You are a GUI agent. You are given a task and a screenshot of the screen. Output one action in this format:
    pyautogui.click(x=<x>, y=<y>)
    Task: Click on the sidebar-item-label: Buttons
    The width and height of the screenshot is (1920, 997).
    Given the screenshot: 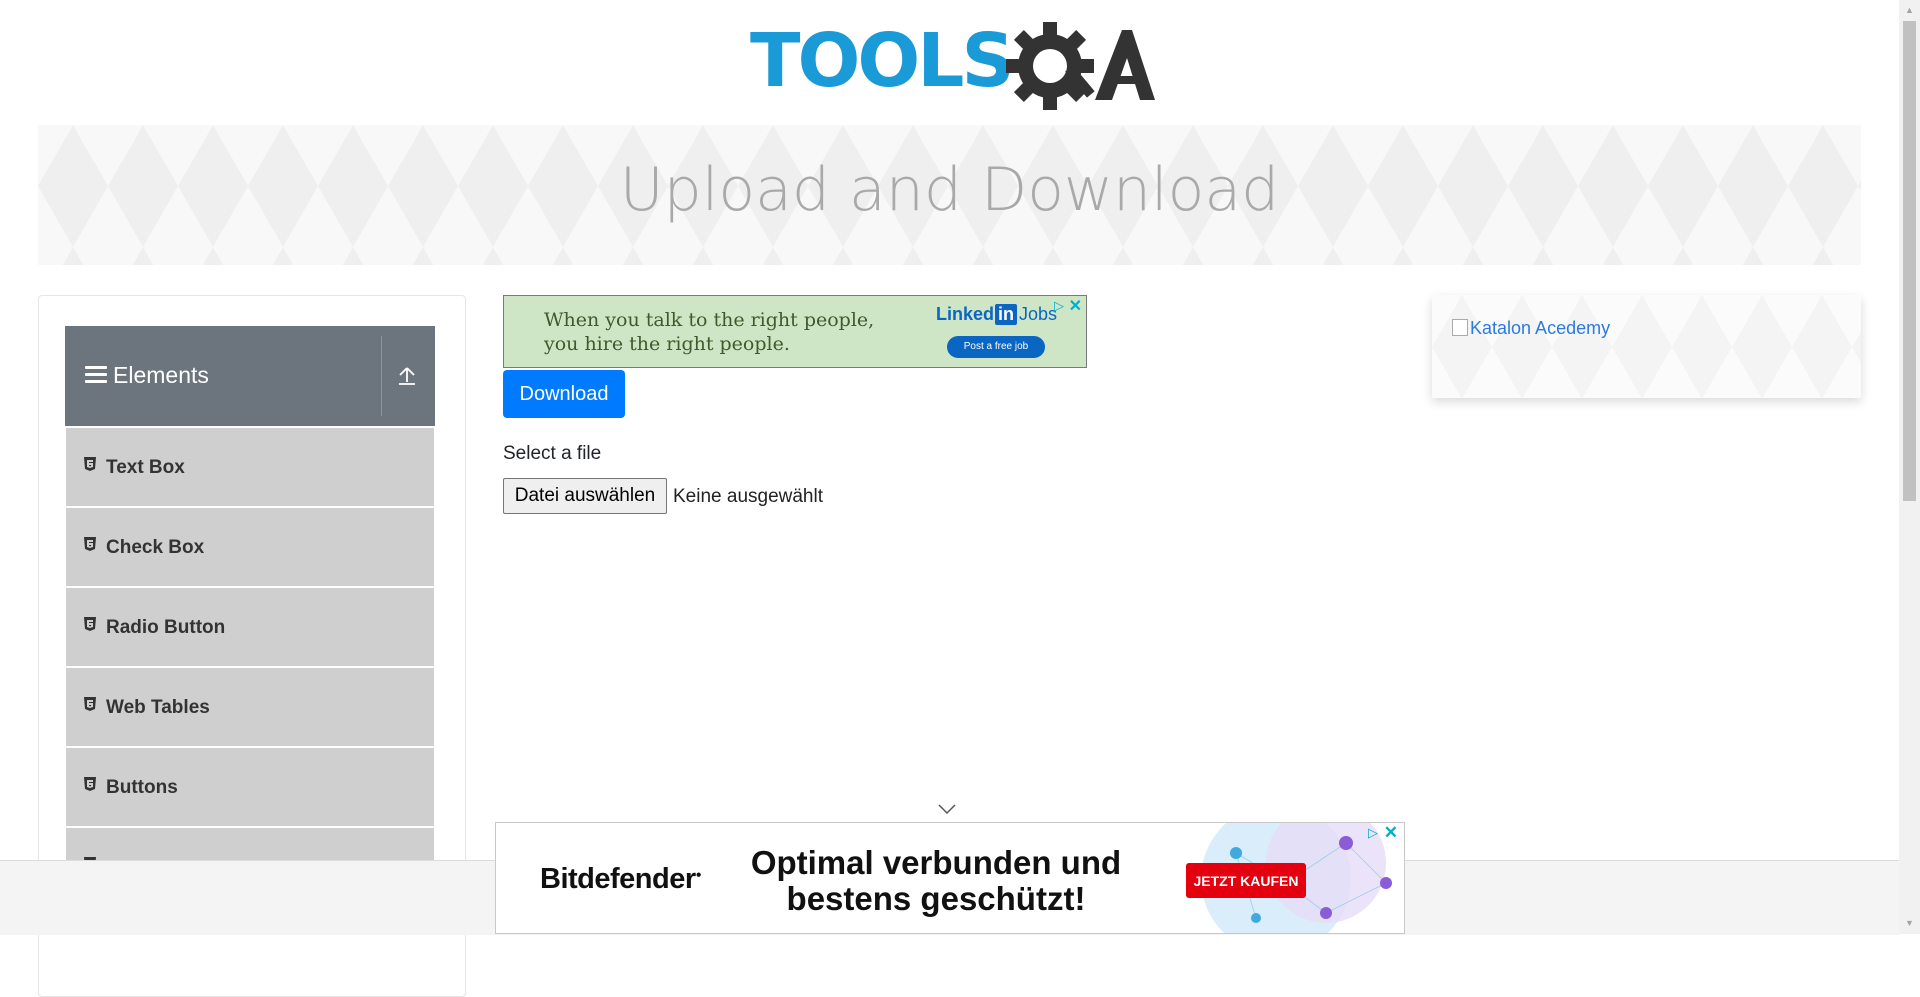 What is the action you would take?
    pyautogui.click(x=142, y=787)
    